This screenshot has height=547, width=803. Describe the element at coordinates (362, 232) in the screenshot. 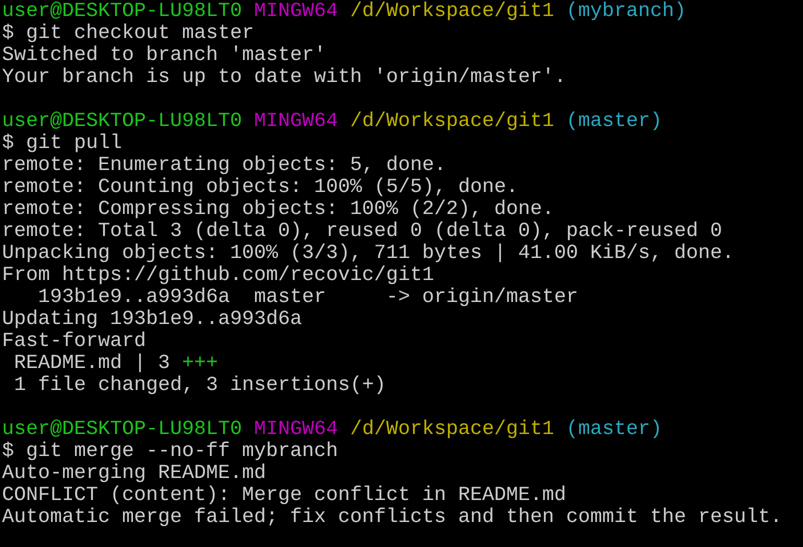

I see `terminal-text: remote: Total 3 (delta 0), reused 0 (delta 0), pack-reused 0` at that location.